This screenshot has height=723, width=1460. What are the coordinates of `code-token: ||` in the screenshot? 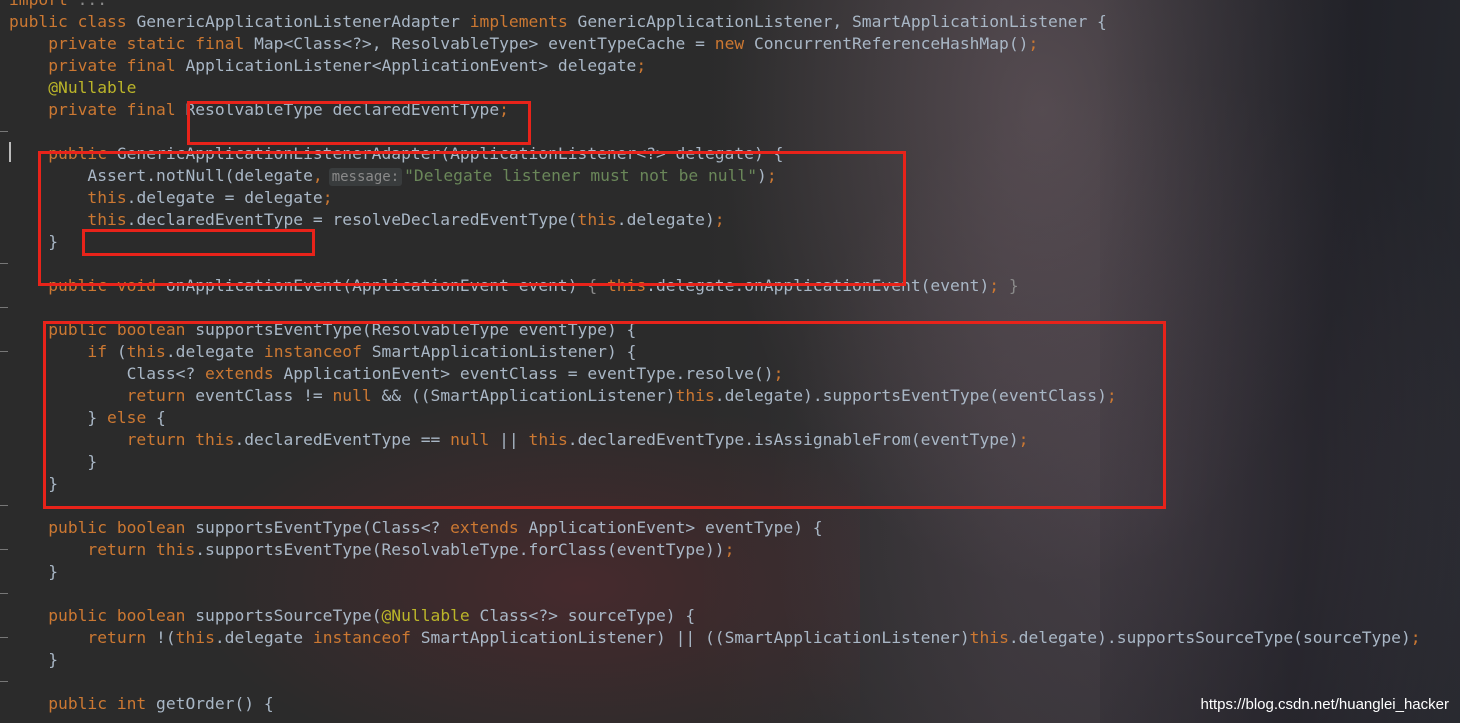 It's located at (514, 439).